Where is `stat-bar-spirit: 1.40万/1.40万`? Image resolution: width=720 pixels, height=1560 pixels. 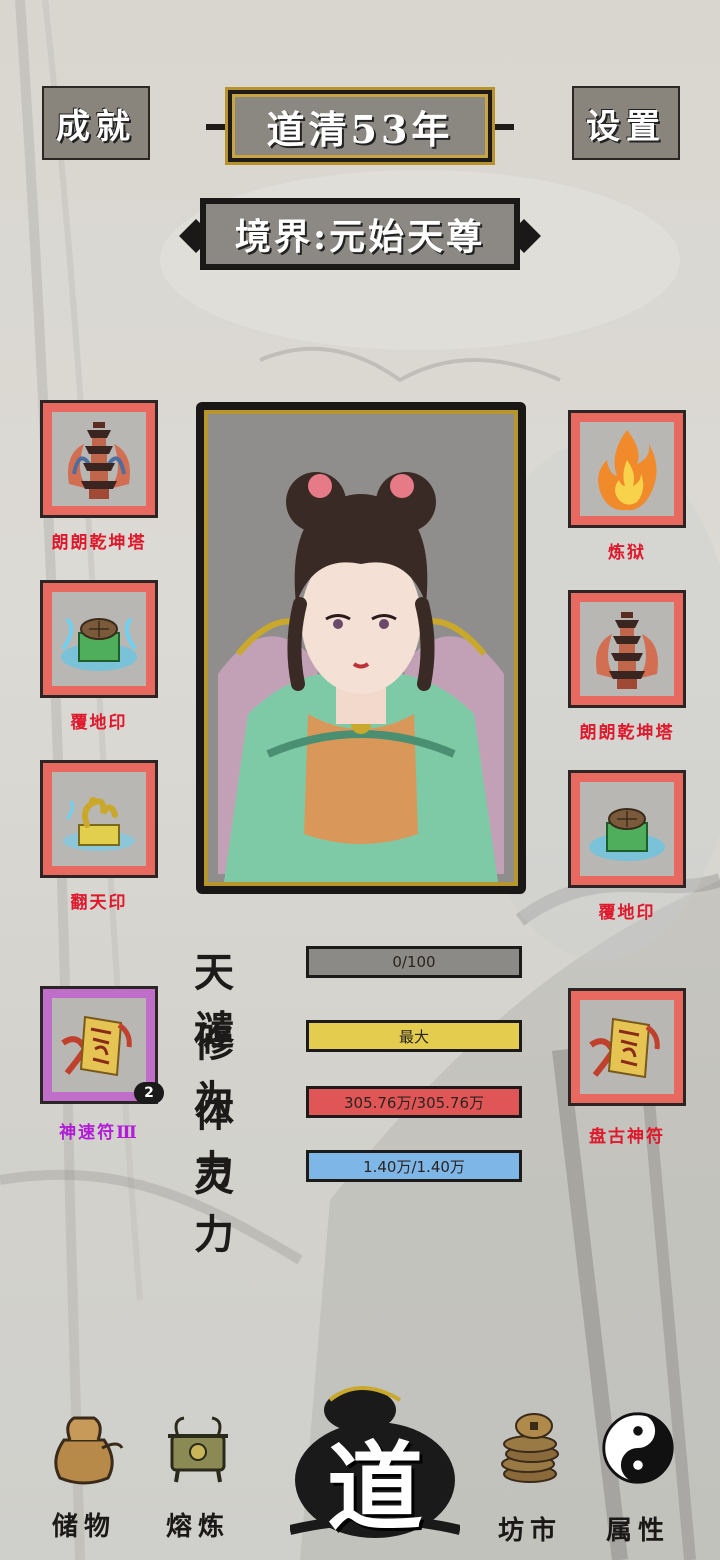 stat-bar-spirit: 1.40万/1.40万 is located at coordinates (414, 1166).